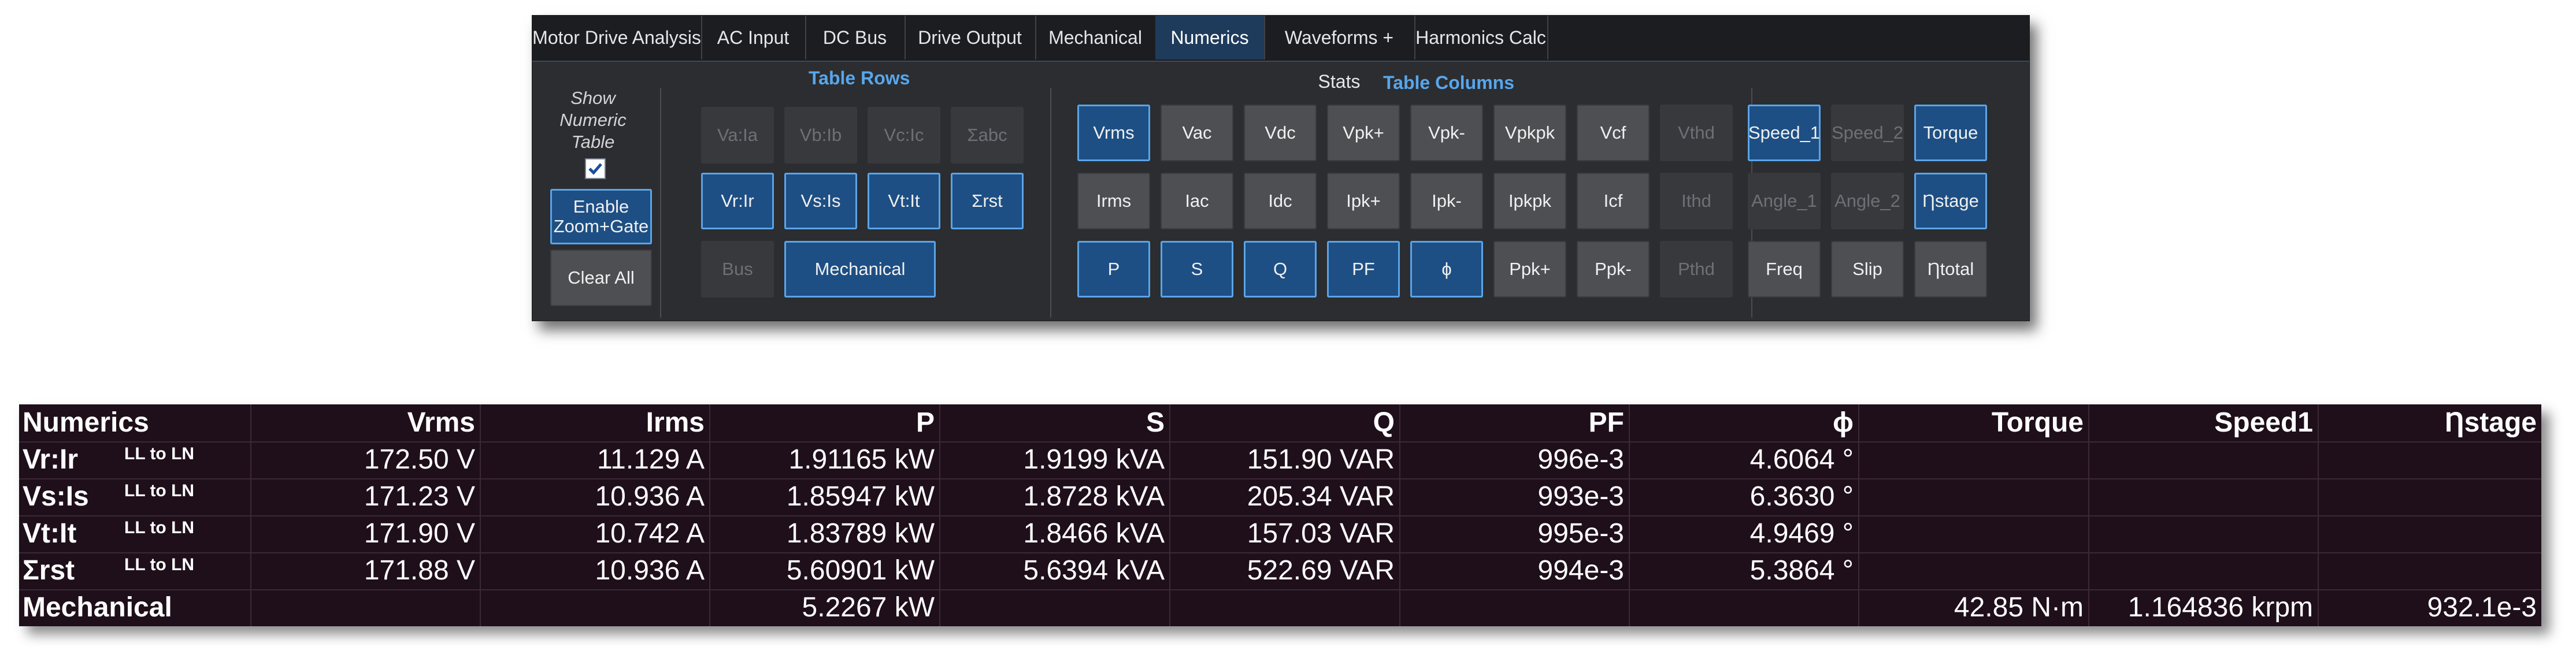  I want to click on col-ppk-plus-button: Ppk+, so click(1529, 269).